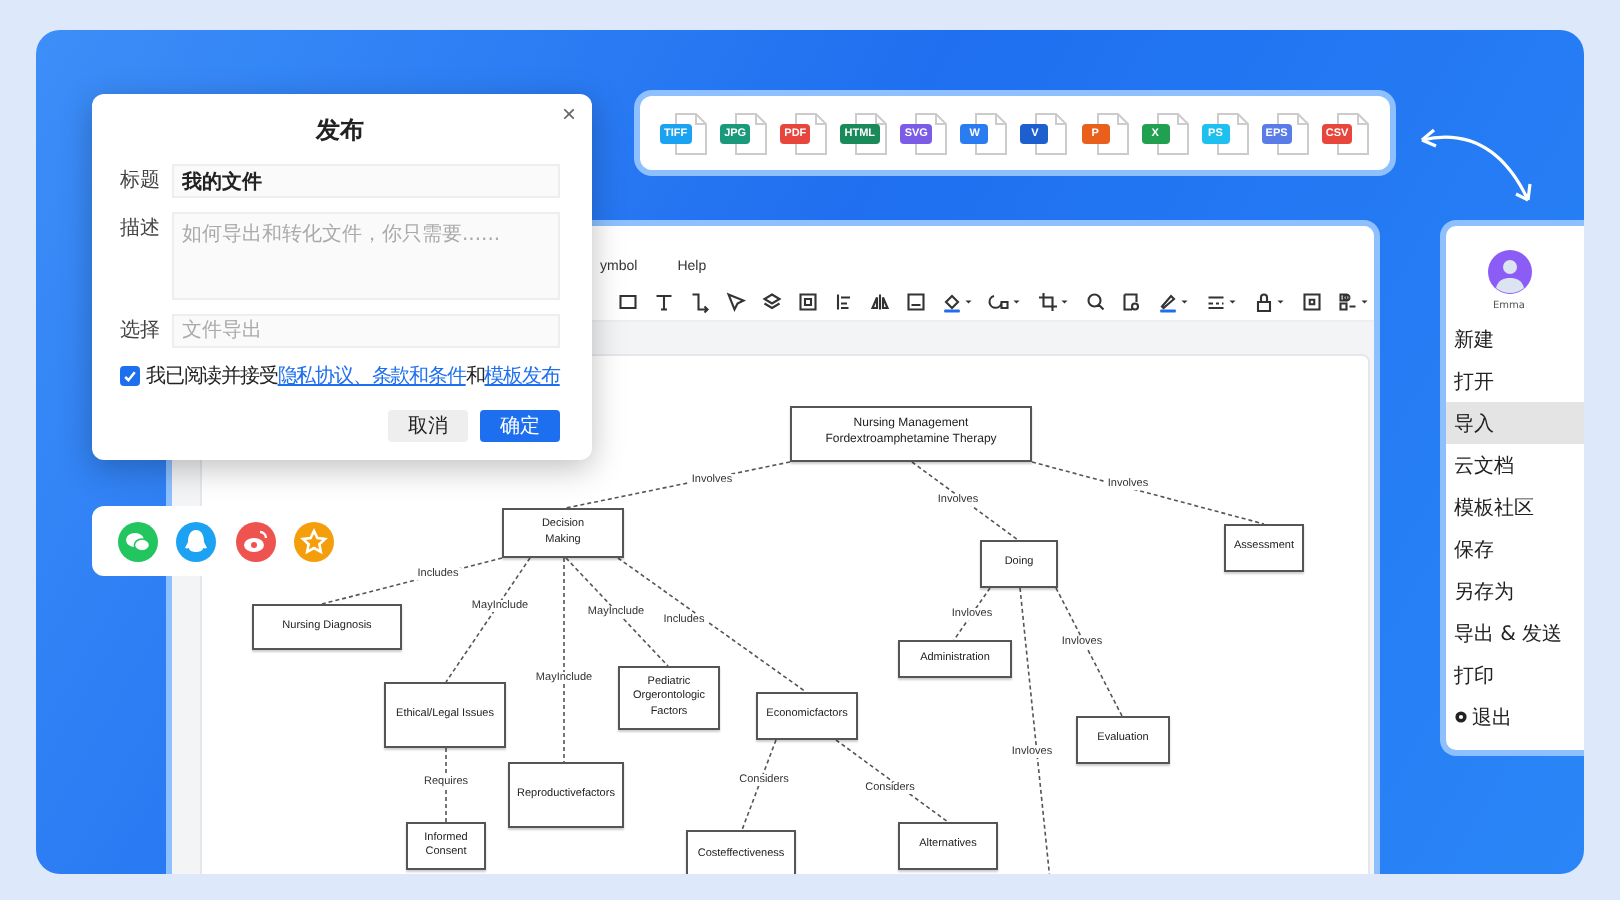  What do you see at coordinates (196, 541) in the screenshot?
I see `penguin-icon` at bounding box center [196, 541].